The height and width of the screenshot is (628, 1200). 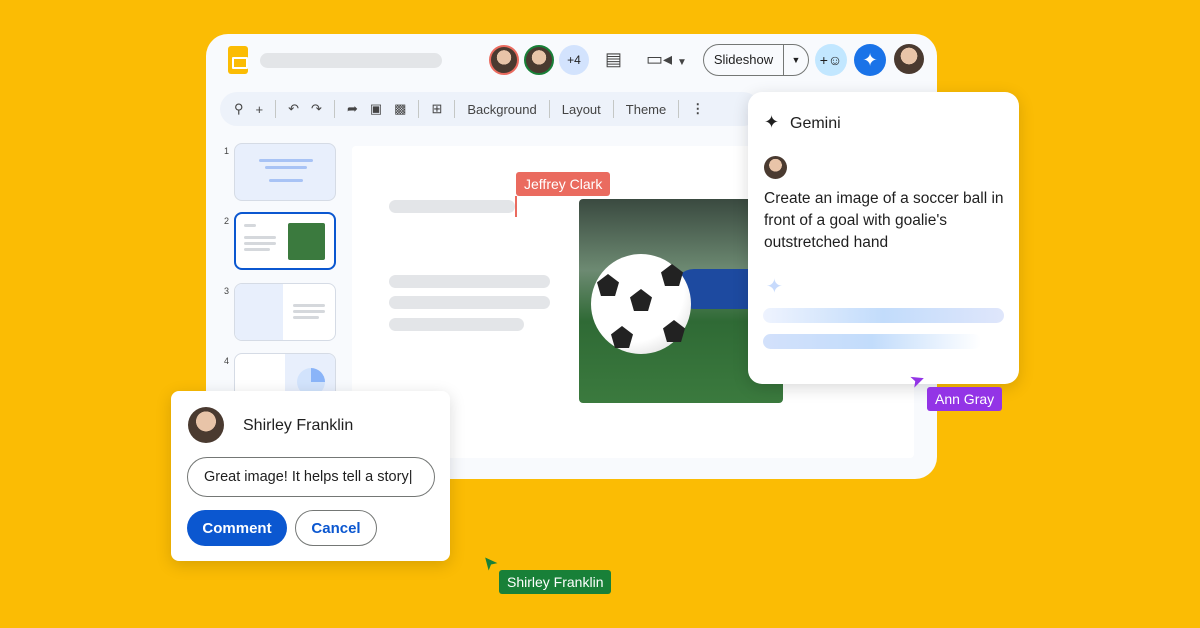 What do you see at coordinates (831, 60) in the screenshot?
I see `share-add-person-icon: +☺` at bounding box center [831, 60].